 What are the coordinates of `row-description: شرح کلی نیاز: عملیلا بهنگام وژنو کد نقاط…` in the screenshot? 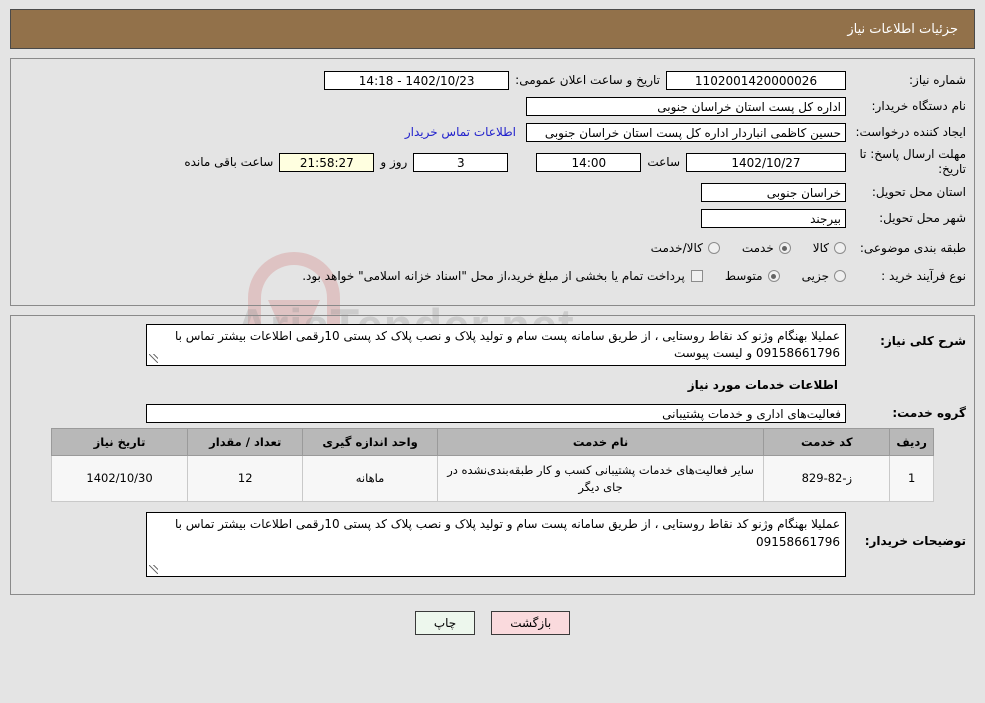 It's located at (492, 345).